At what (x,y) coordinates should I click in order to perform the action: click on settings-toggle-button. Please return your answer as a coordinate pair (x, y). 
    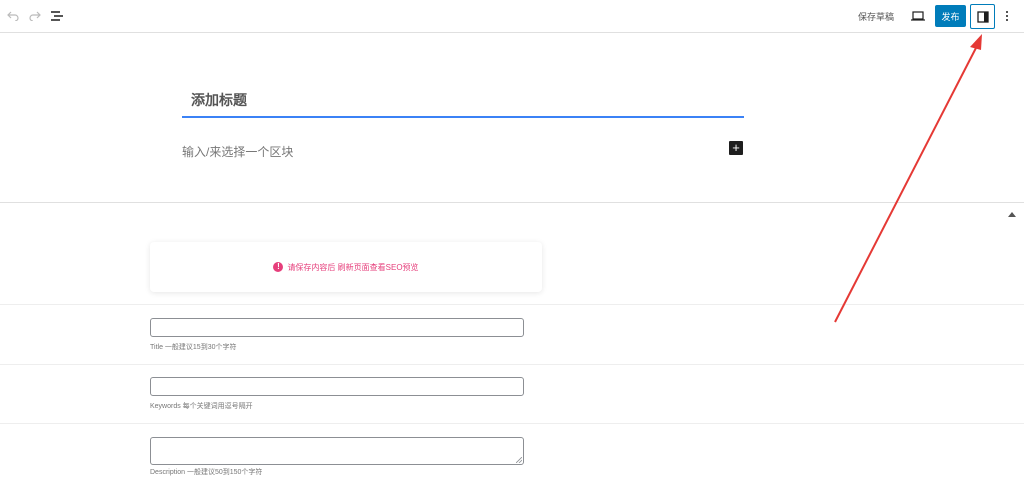
    Looking at the image, I should click on (982, 16).